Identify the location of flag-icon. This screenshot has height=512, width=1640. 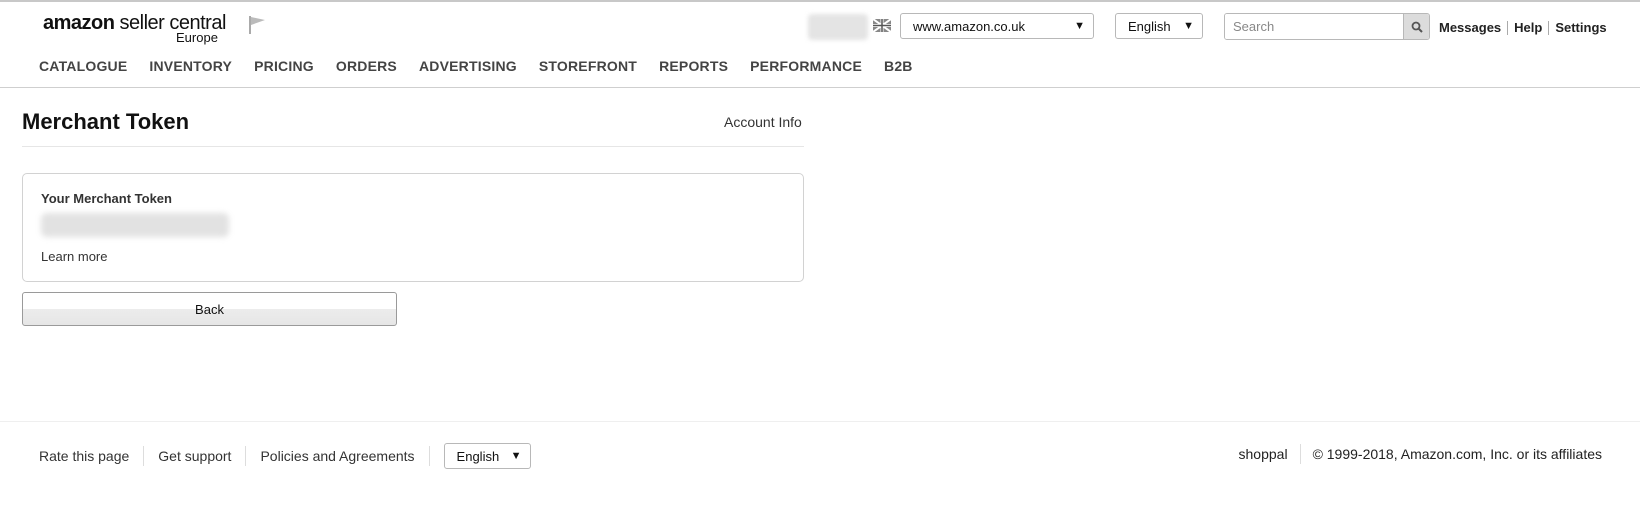
(257, 25).